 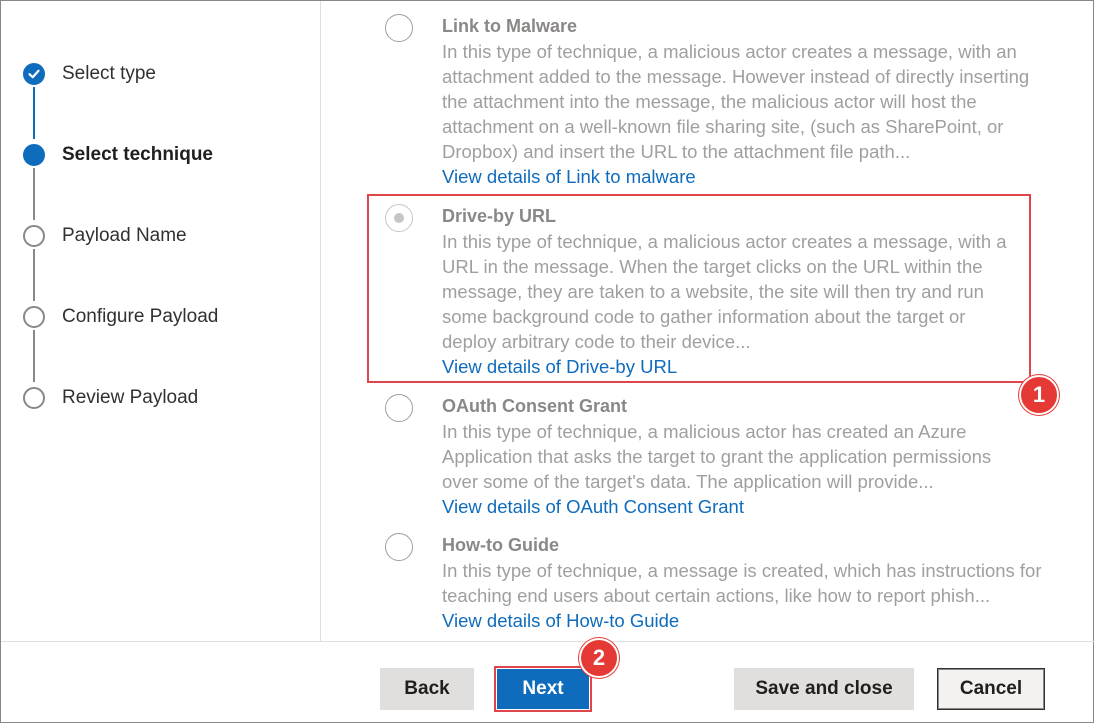 I want to click on step-label: Review Payload, so click(x=130, y=397).